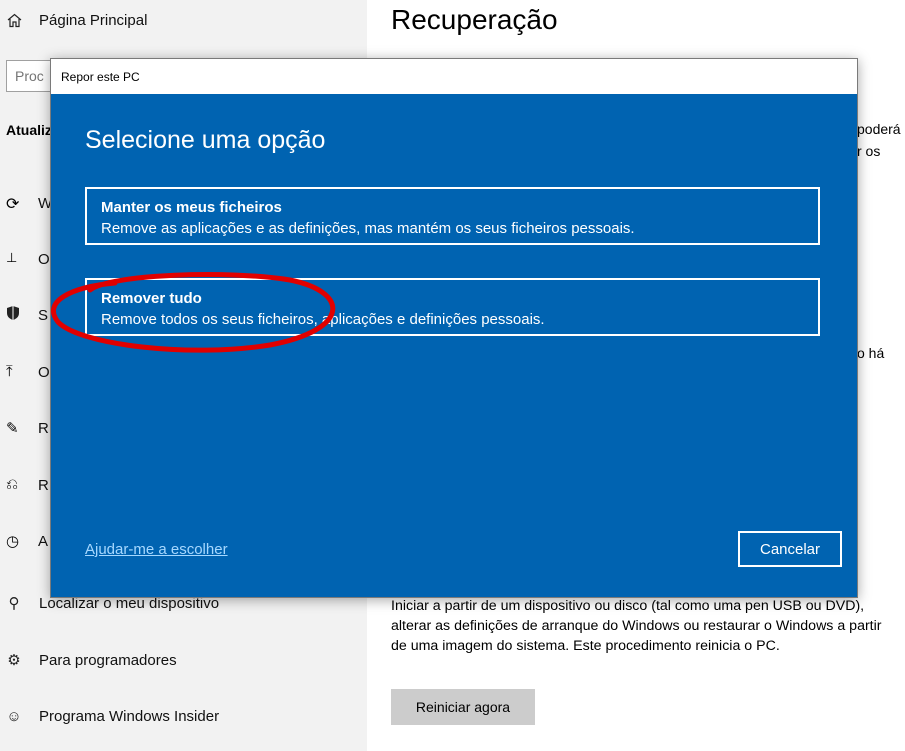 Image resolution: width=905 pixels, height=751 pixels. What do you see at coordinates (43, 485) in the screenshot?
I see `sidebar-item-recovery: R` at bounding box center [43, 485].